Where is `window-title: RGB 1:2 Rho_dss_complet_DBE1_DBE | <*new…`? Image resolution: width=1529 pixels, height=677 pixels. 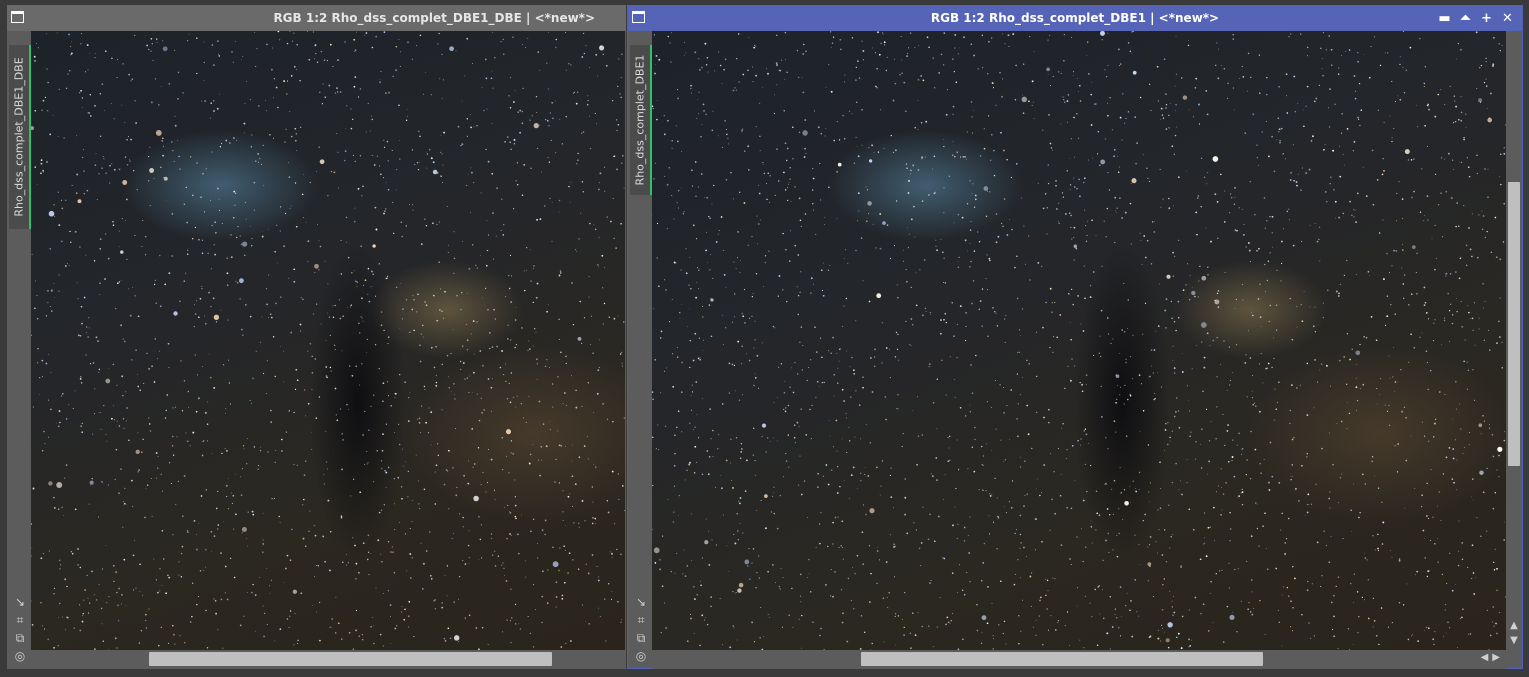 window-title: RGB 1:2 Rho_dss_complet_DBE1_DBE | <*new… is located at coordinates (434, 18).